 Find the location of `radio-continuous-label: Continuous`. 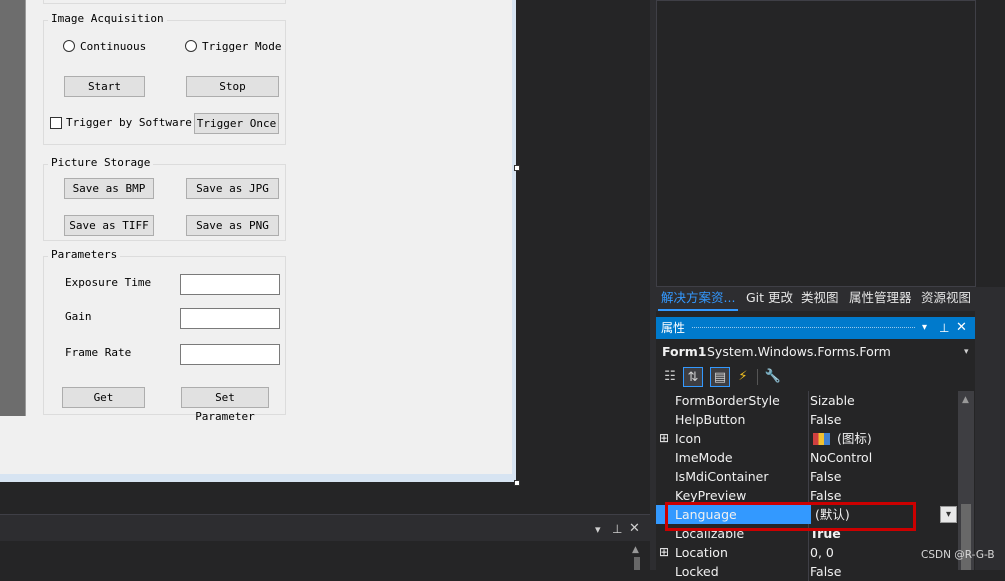

radio-continuous-label: Continuous is located at coordinates (113, 46).